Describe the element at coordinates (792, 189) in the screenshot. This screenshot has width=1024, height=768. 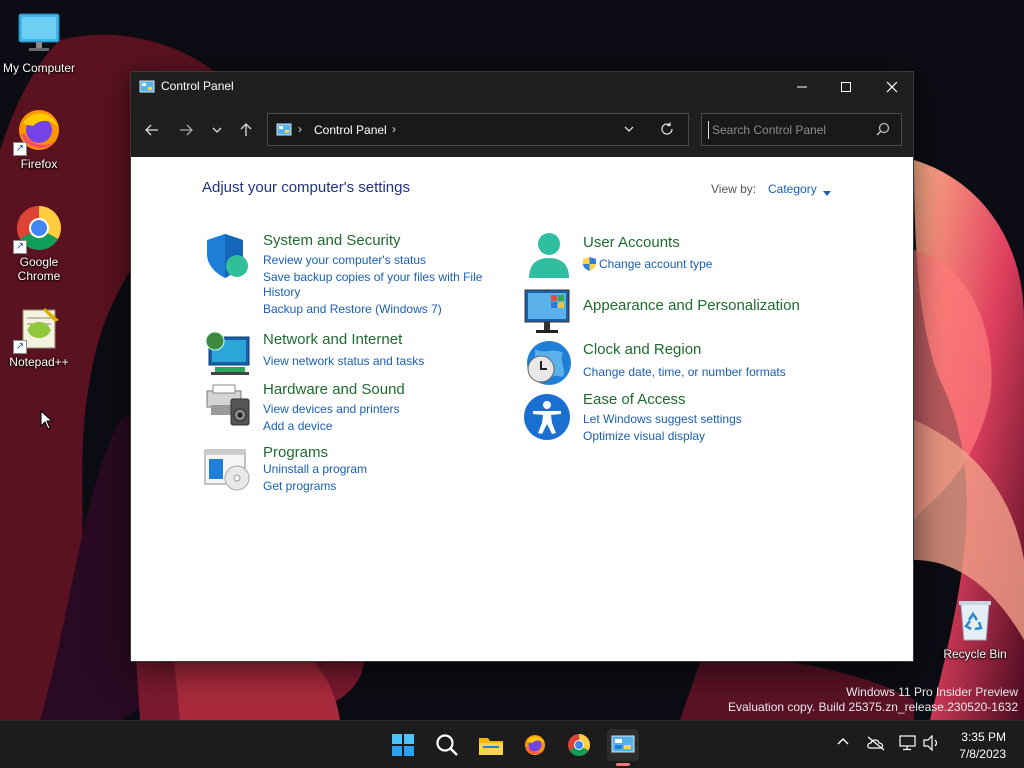
I see `view-by-dropdown: Category` at that location.